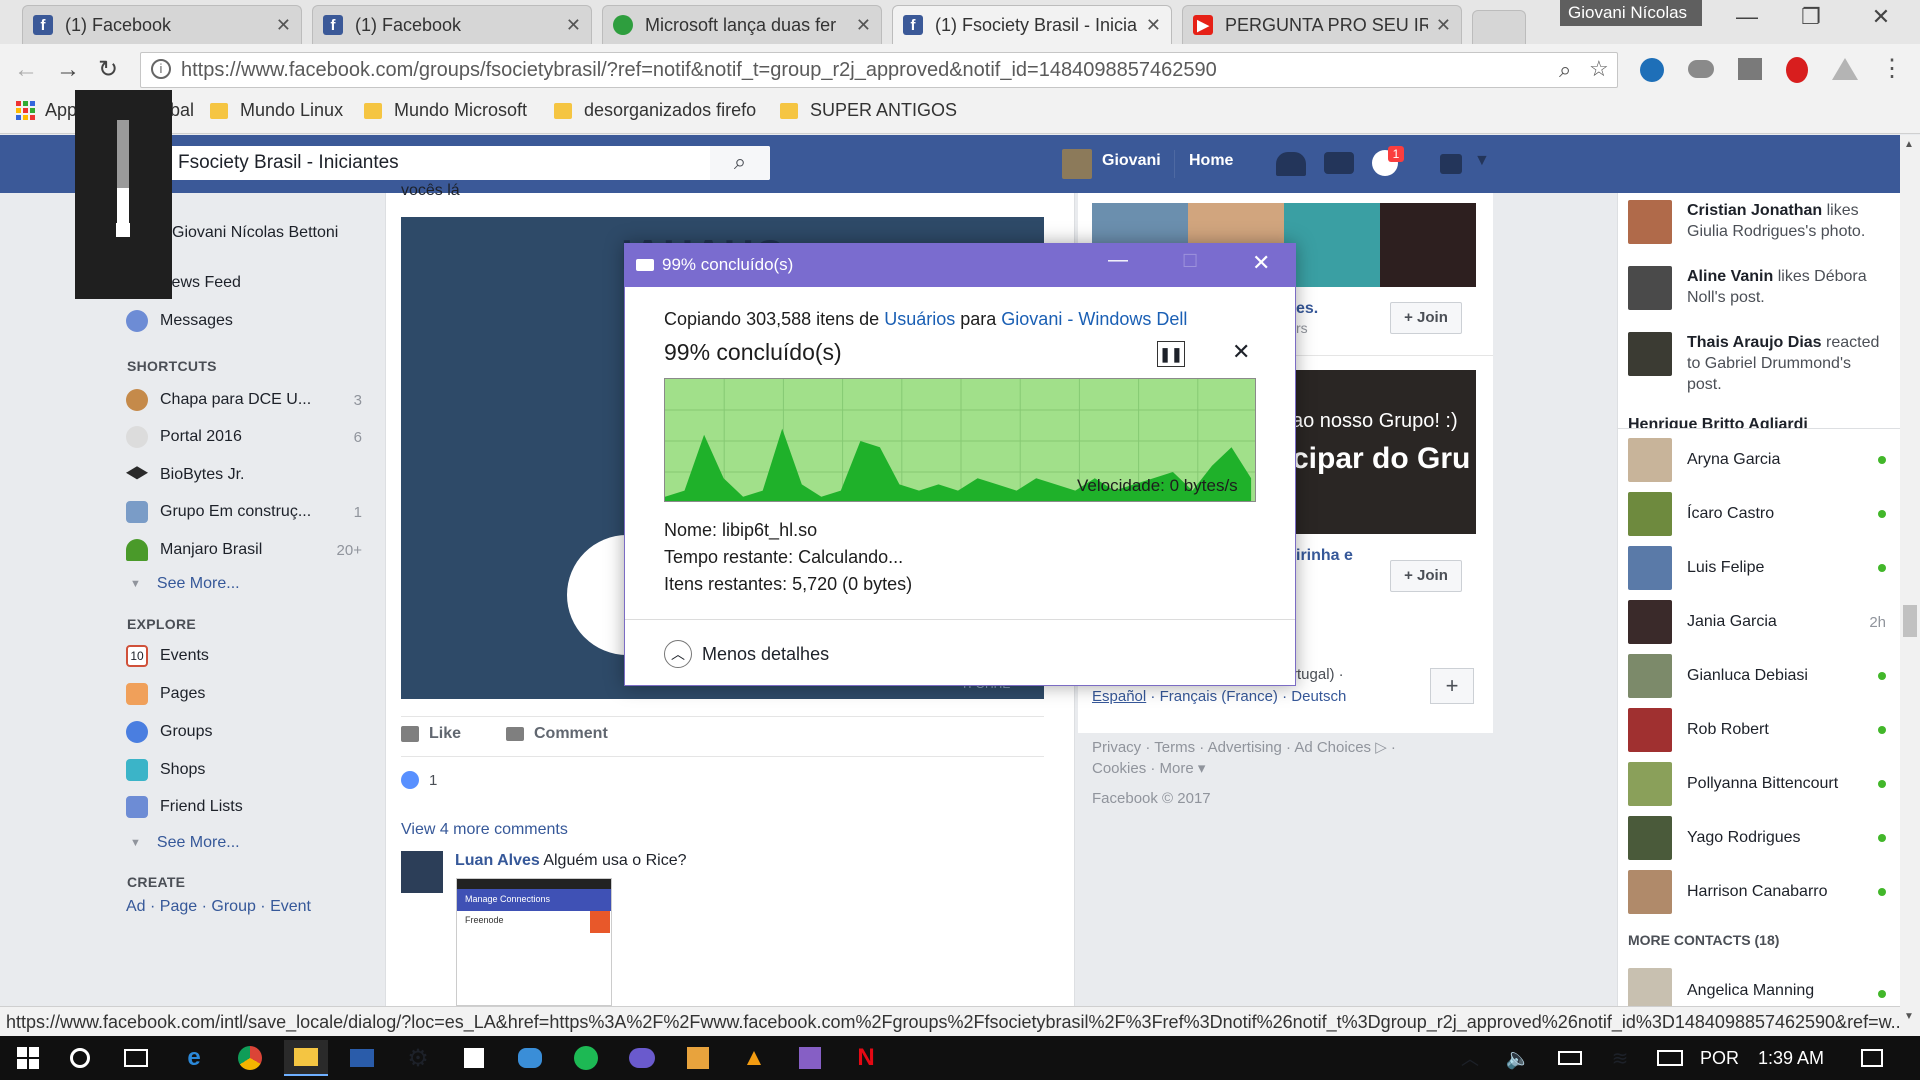 The height and width of the screenshot is (1080, 1920). What do you see at coordinates (1171, 354) in the screenshot?
I see `pause-button: ❚❚` at bounding box center [1171, 354].